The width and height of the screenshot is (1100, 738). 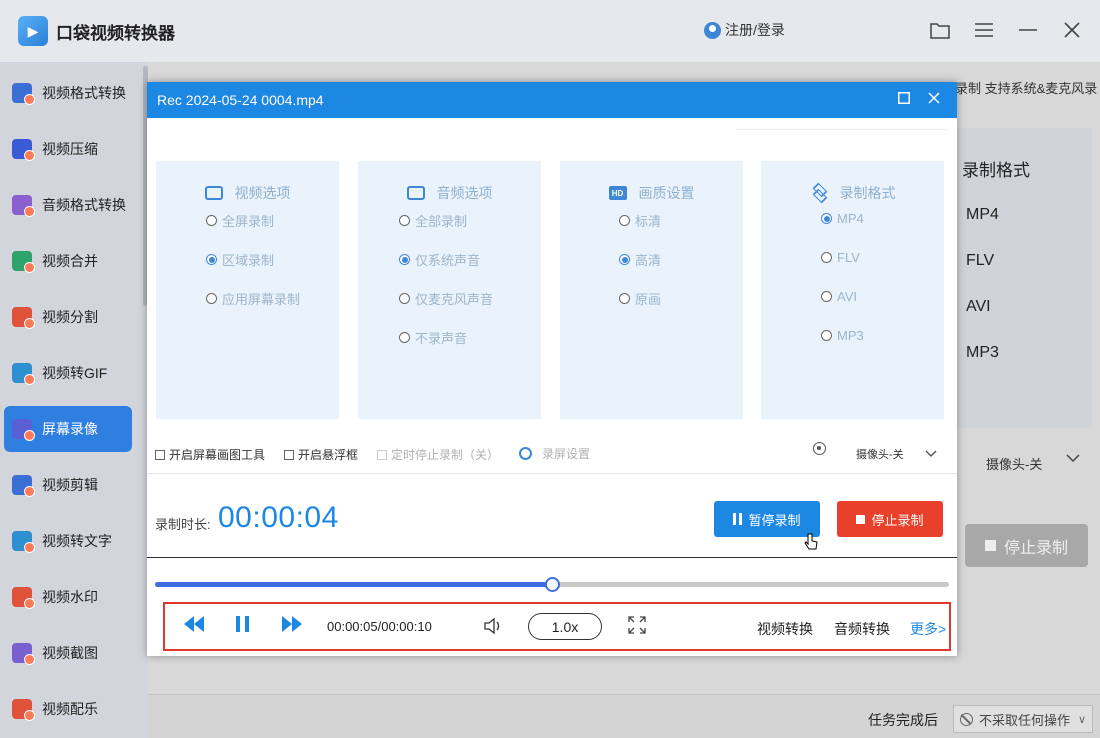 I want to click on timed-stop-checkbox: 定时停止录制（关）, so click(x=438, y=454).